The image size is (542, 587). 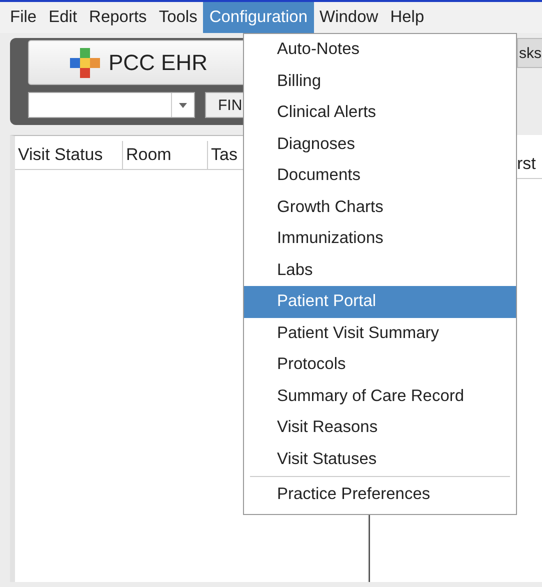 I want to click on column-header: Room, so click(x=165, y=155).